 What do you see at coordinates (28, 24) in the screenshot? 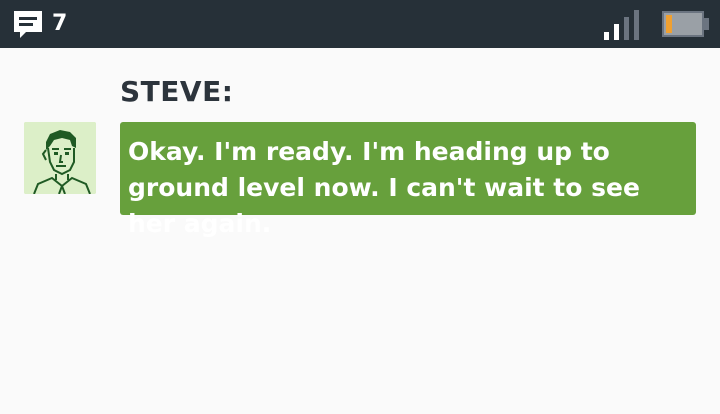
I see `message-bubble-icon` at bounding box center [28, 24].